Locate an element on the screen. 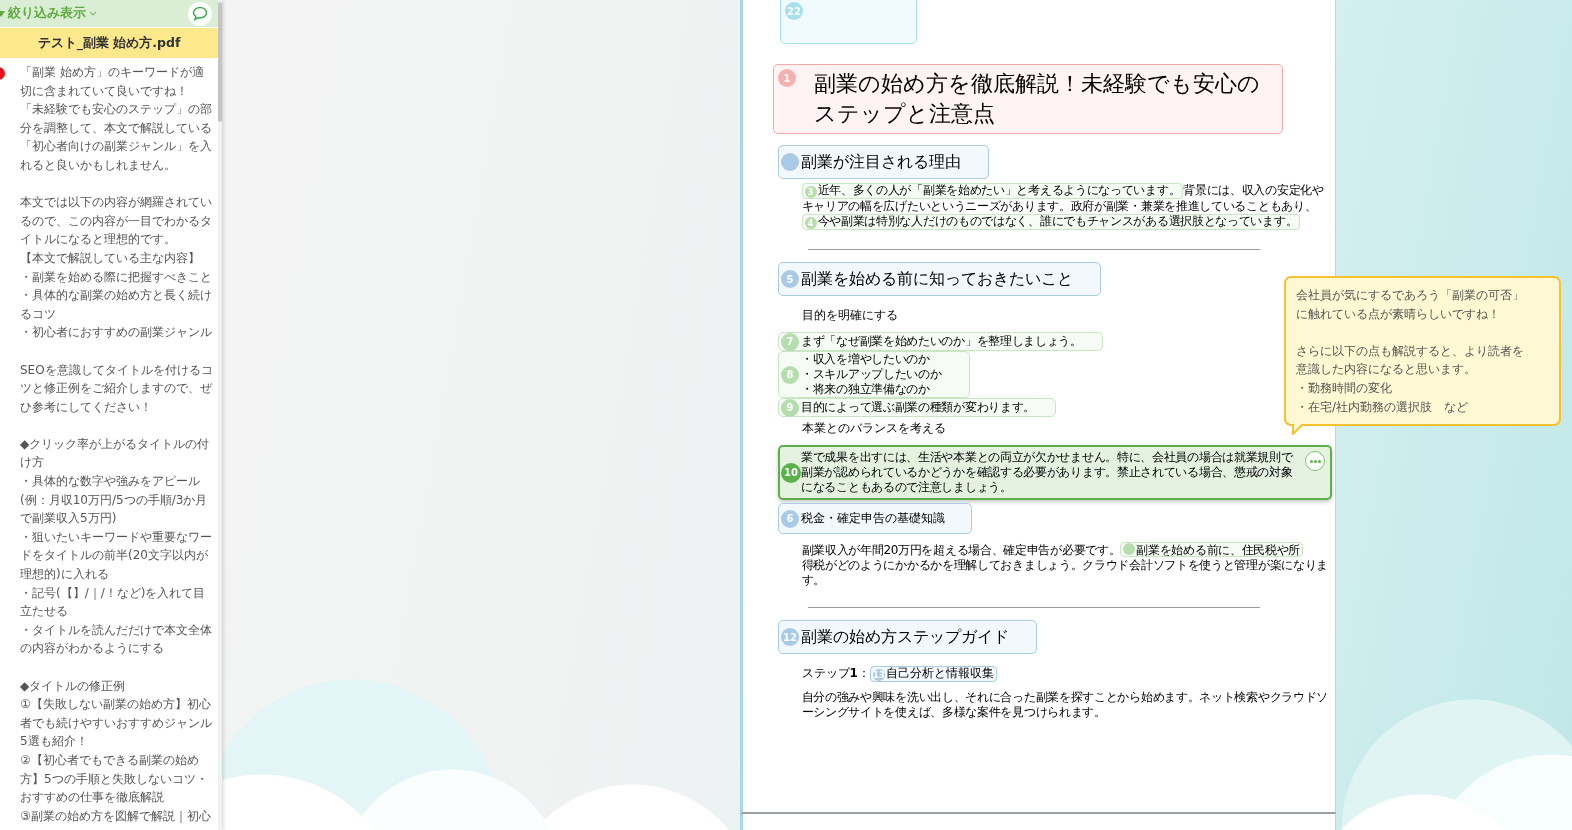 The width and height of the screenshot is (1572, 830). comment-text: ・狙いたいキーワードや重要なワードをタイトルの前半(20文字以内が理想的)に入れる is located at coordinates (116, 556).